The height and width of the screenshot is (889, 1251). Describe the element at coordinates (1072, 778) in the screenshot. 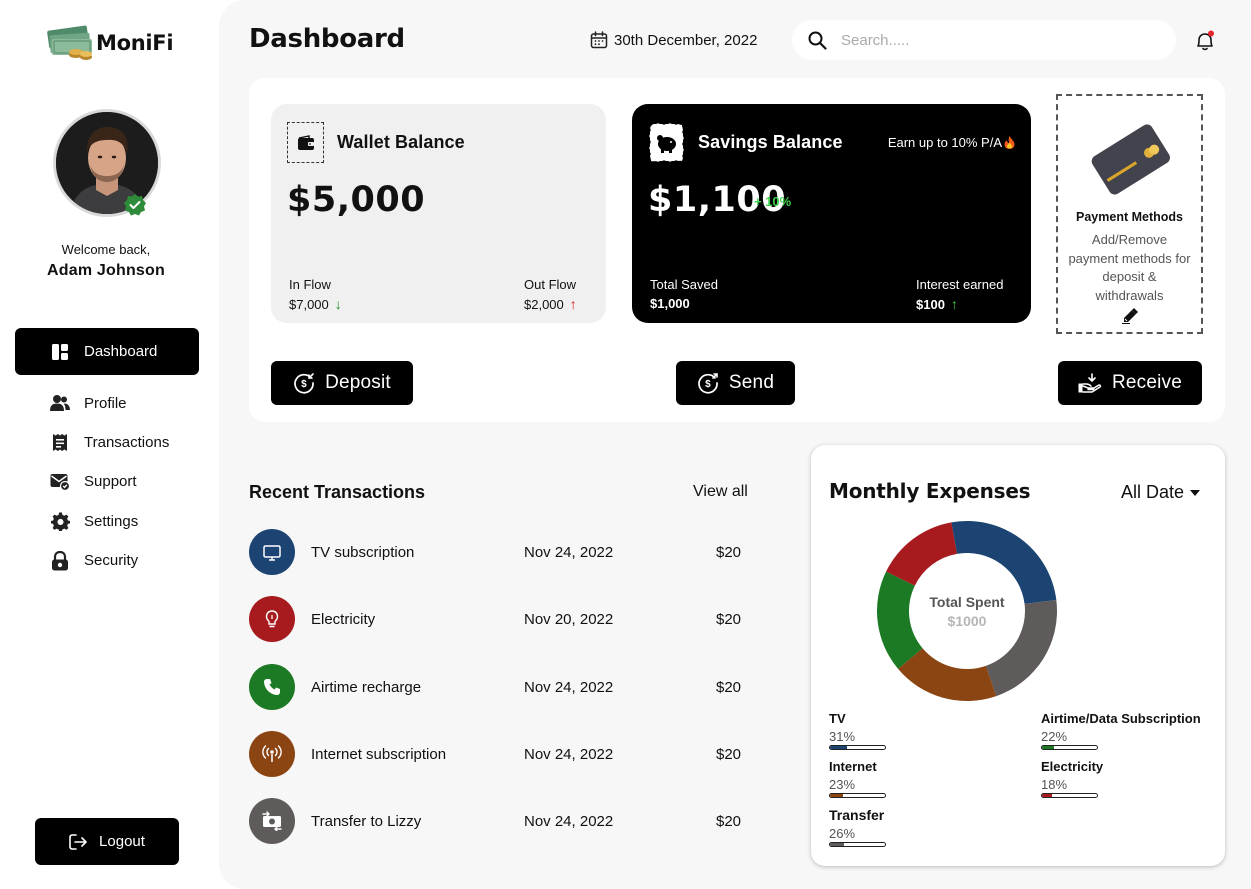

I see `legend-item-electricity: Electricity 18%` at that location.